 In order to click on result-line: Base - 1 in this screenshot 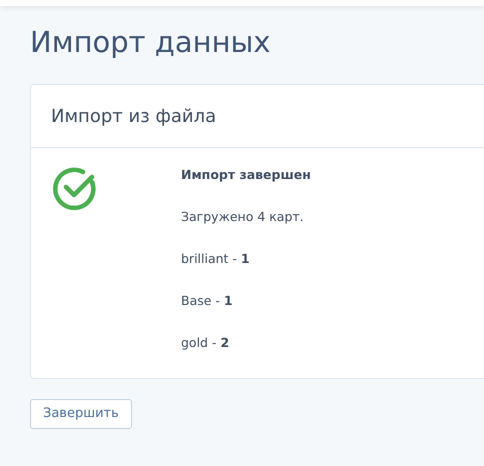, I will do `click(207, 301)`.